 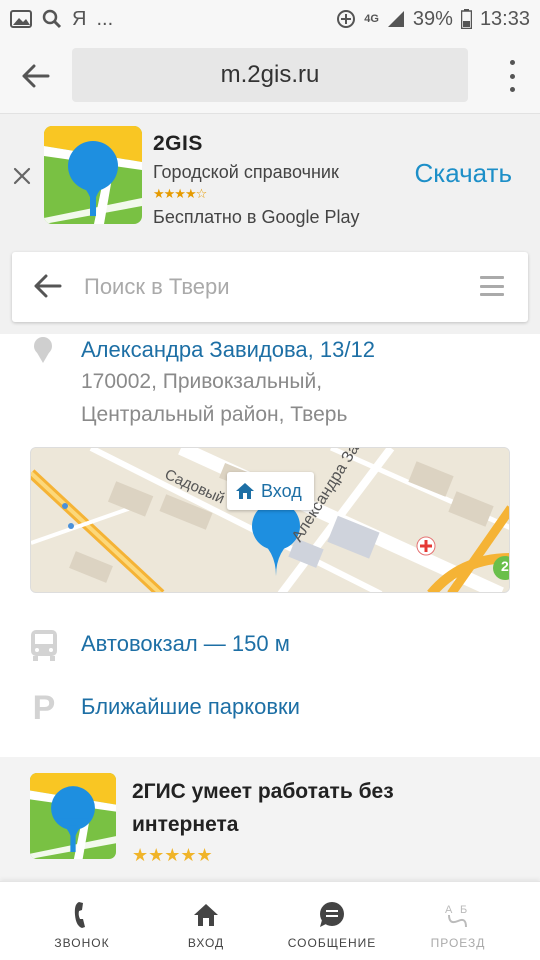 I want to click on parking-icon: P, so click(x=44, y=707).